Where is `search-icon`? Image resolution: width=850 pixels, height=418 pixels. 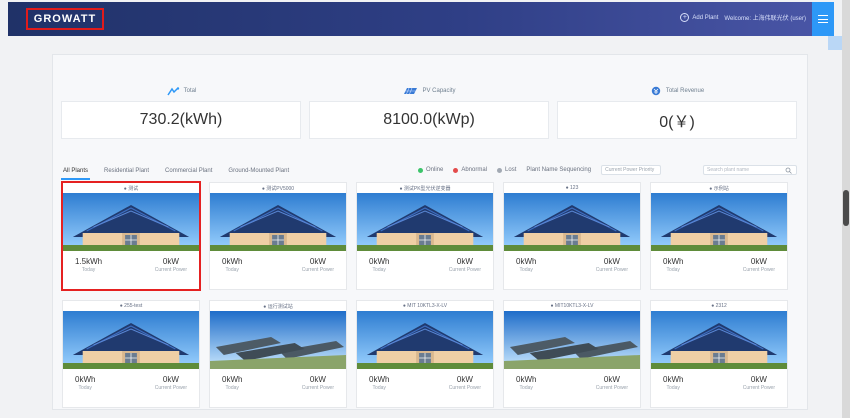
search-icon is located at coordinates (788, 170).